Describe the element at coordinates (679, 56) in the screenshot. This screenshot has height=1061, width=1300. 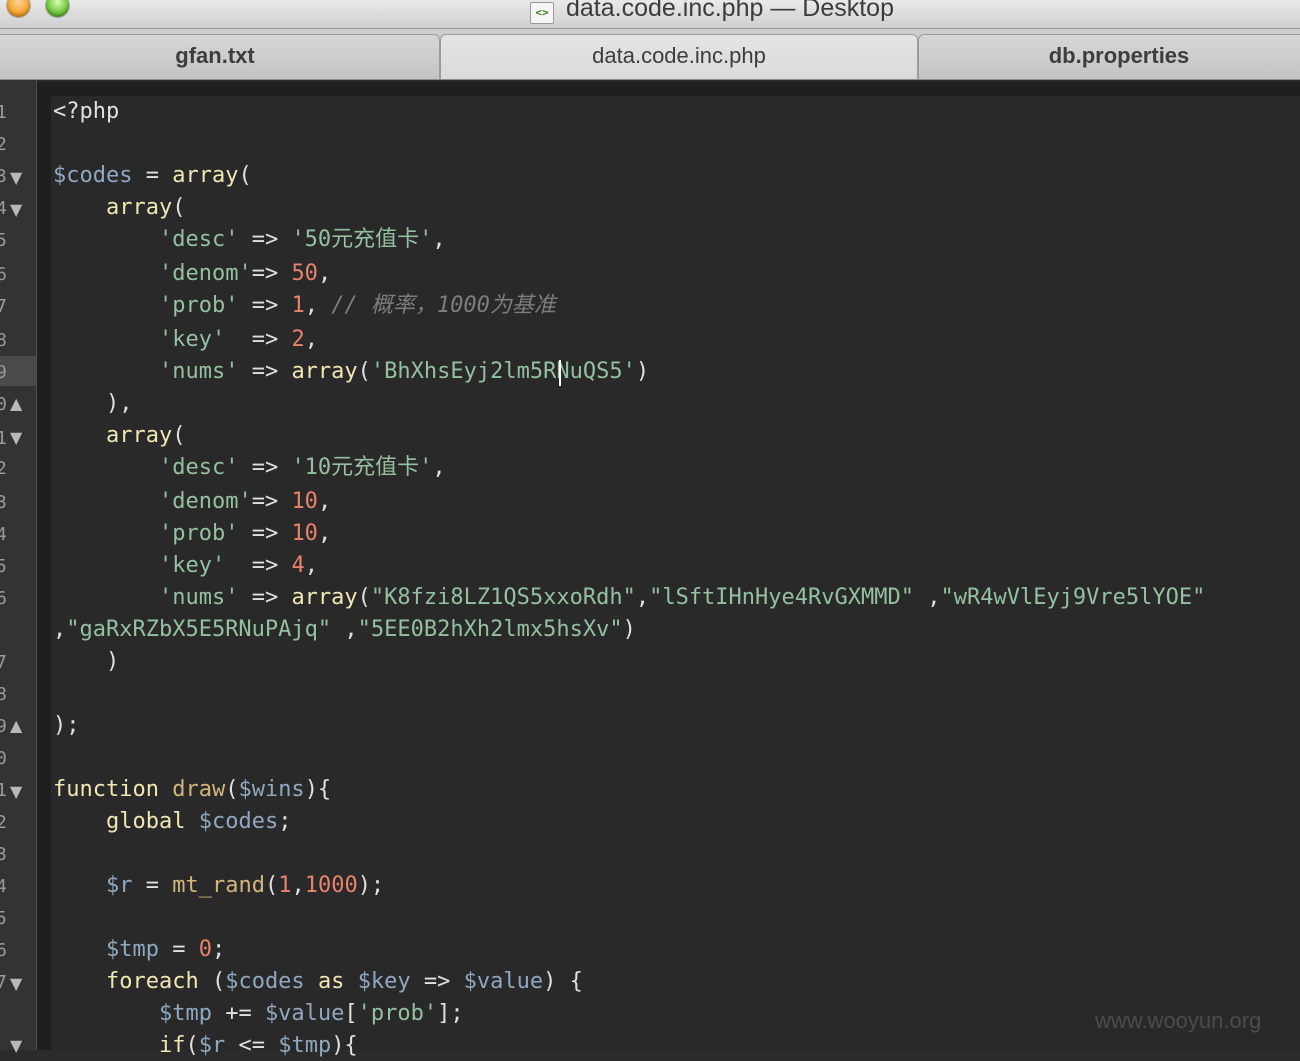
I see `tab-data-code-inc-php: data.code.inc.php` at that location.